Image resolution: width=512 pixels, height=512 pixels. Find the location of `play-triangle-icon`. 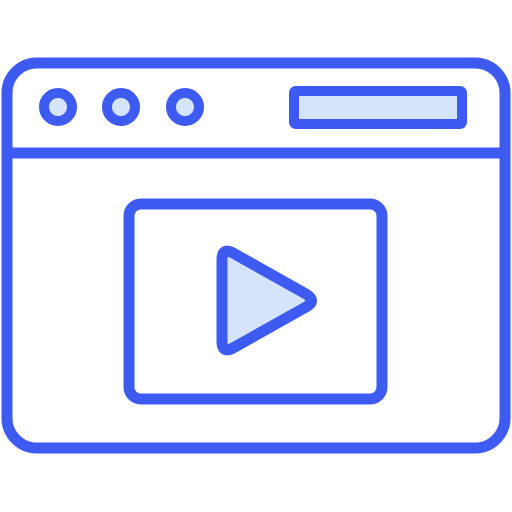

play-triangle-icon is located at coordinates (266, 300).